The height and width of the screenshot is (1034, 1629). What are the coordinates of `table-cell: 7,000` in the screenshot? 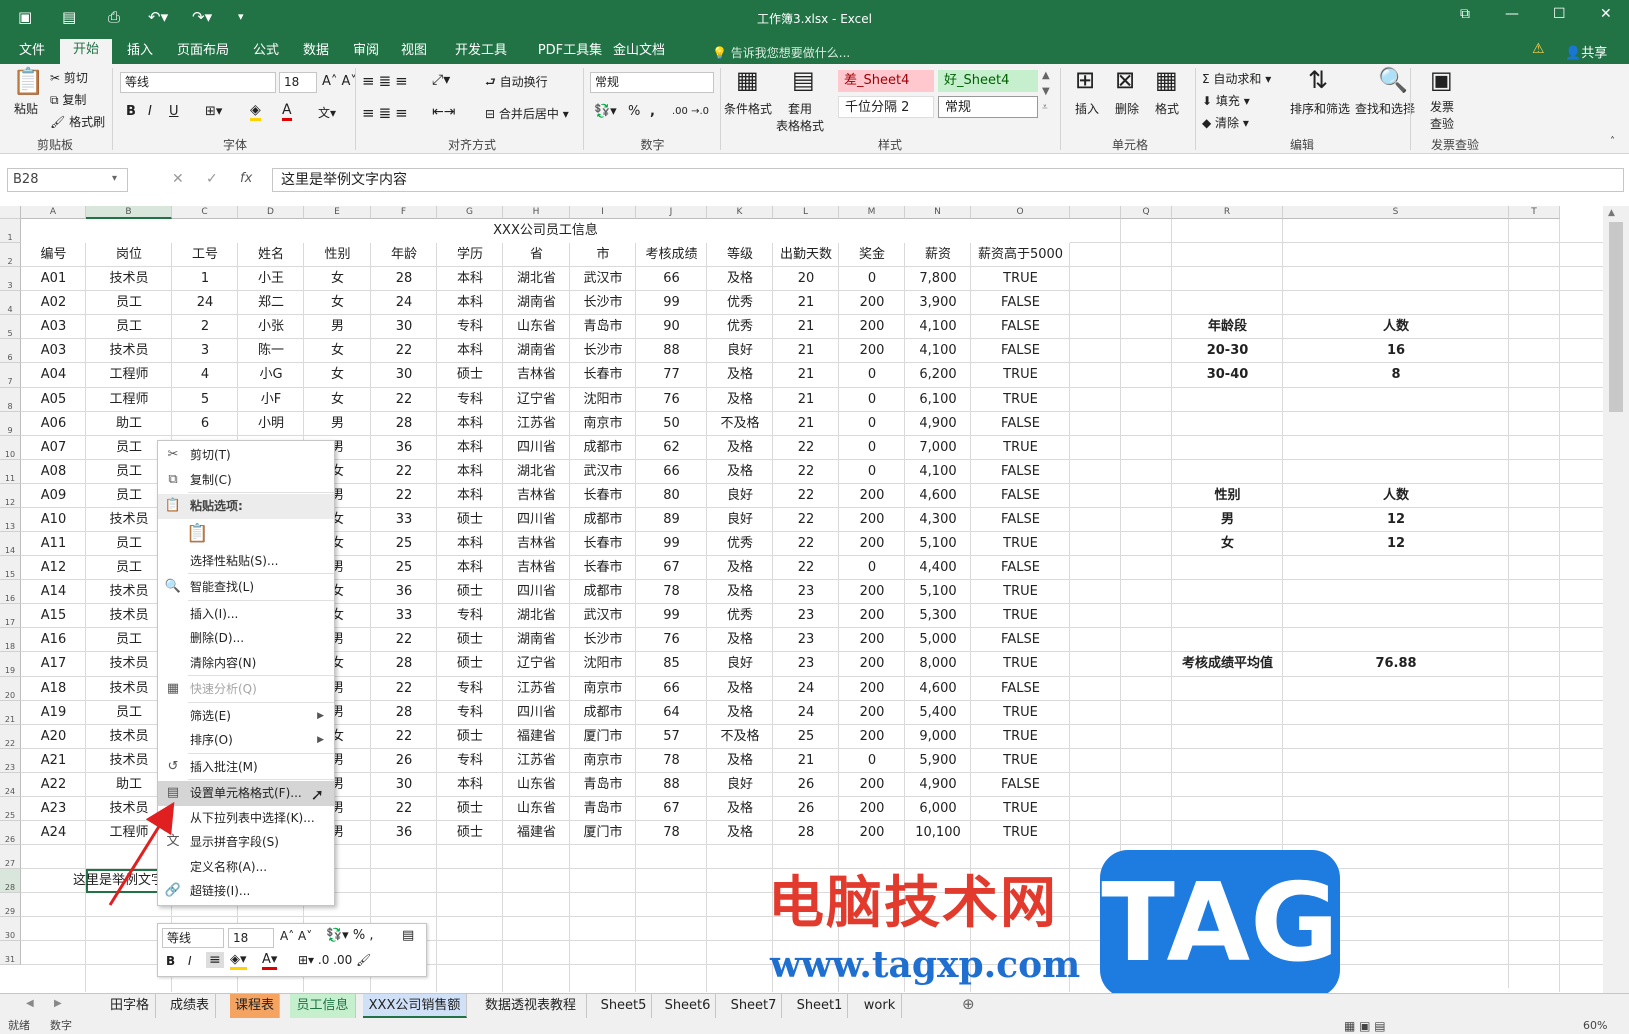 It's located at (938, 448).